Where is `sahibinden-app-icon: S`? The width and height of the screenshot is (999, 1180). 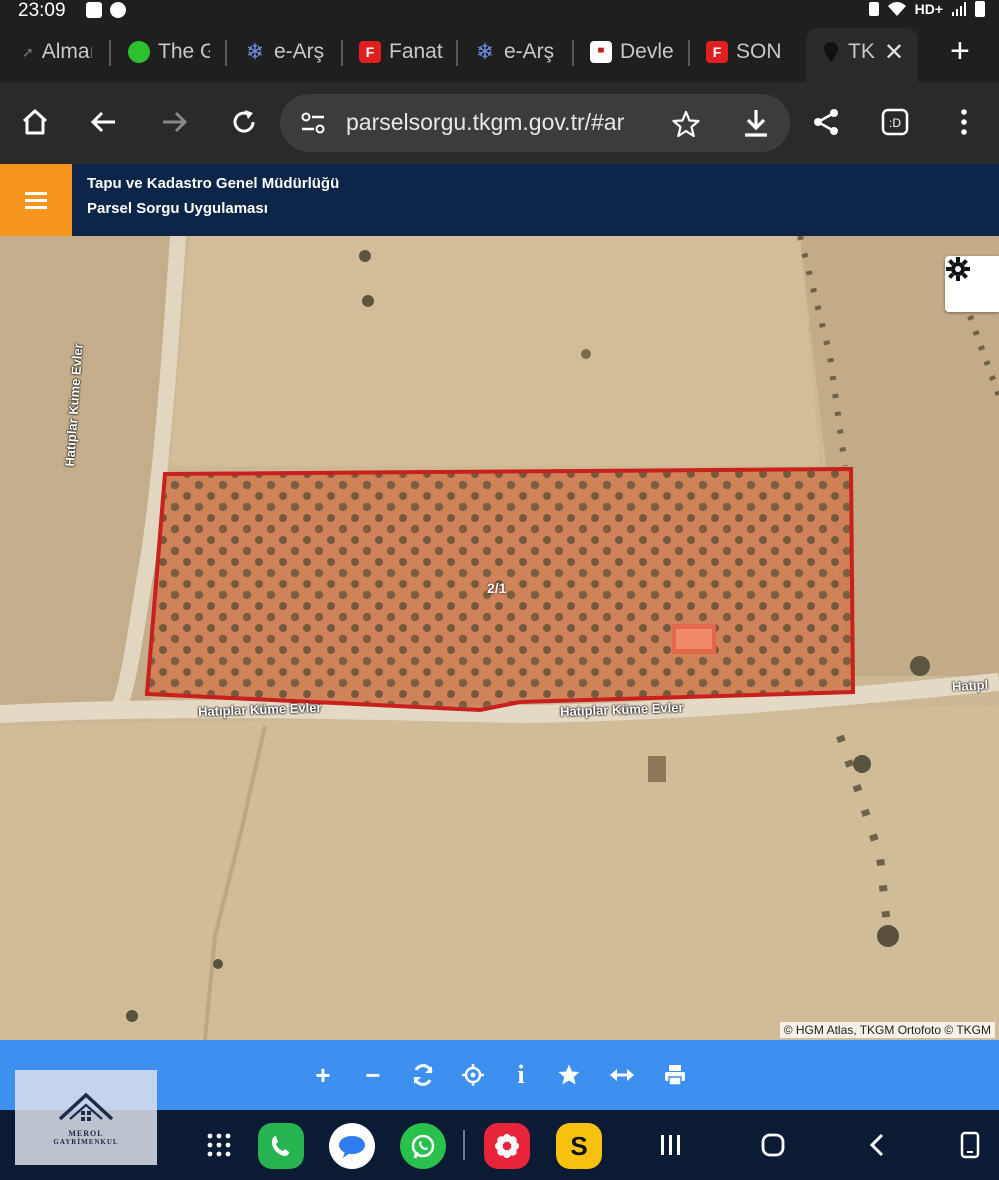
sahibinden-app-icon: S is located at coordinates (579, 1146).